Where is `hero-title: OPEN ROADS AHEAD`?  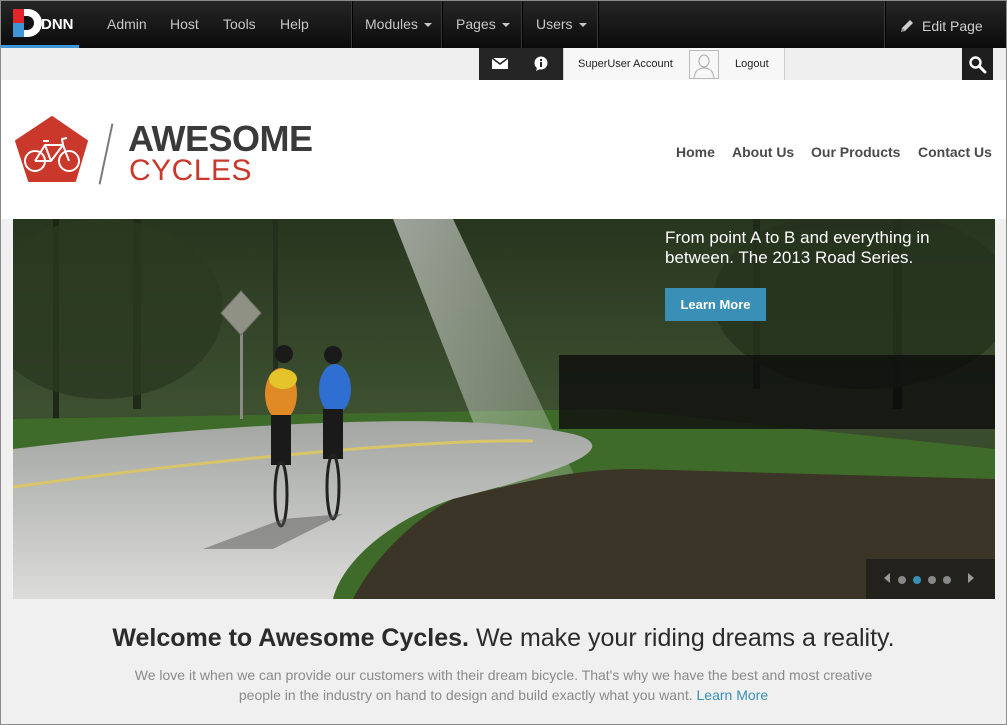 hero-title: OPEN ROADS AHEAD is located at coordinates (790, 174).